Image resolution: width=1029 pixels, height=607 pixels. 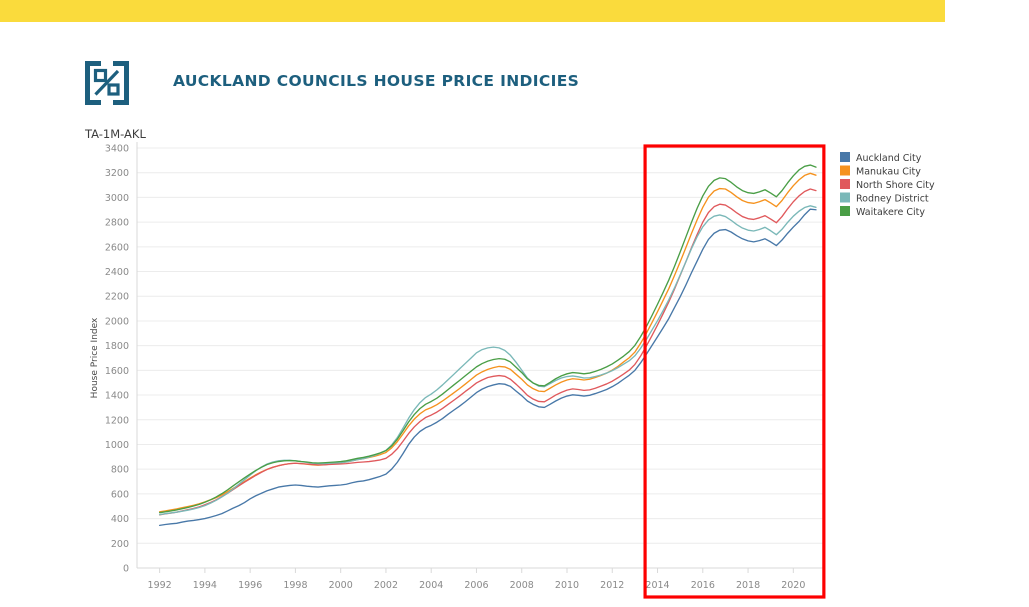 What do you see at coordinates (117, 149) in the screenshot?
I see `y-axis-tick-label: 3400` at bounding box center [117, 149].